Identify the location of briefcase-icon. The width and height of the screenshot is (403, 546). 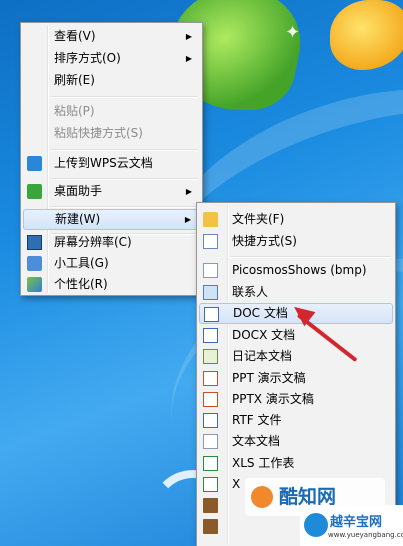
(210, 526).